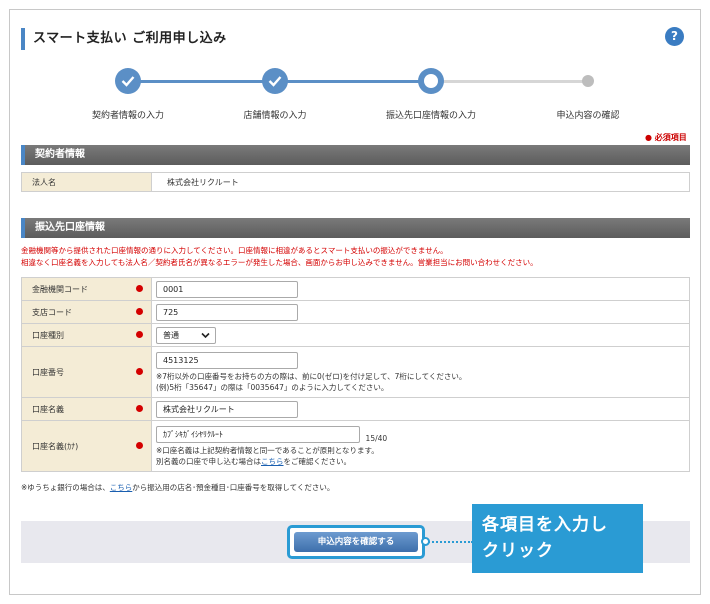  What do you see at coordinates (376, 438) in the screenshot?
I see `char-counter: 15/40` at bounding box center [376, 438].